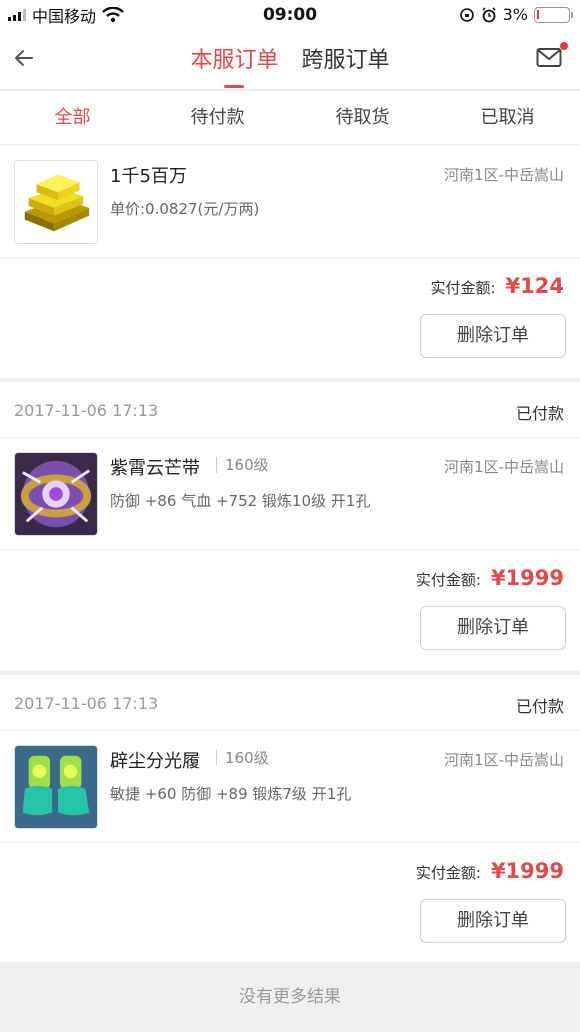  I want to click on nav-bar: 本服订单 跨服订单, so click(290, 60).